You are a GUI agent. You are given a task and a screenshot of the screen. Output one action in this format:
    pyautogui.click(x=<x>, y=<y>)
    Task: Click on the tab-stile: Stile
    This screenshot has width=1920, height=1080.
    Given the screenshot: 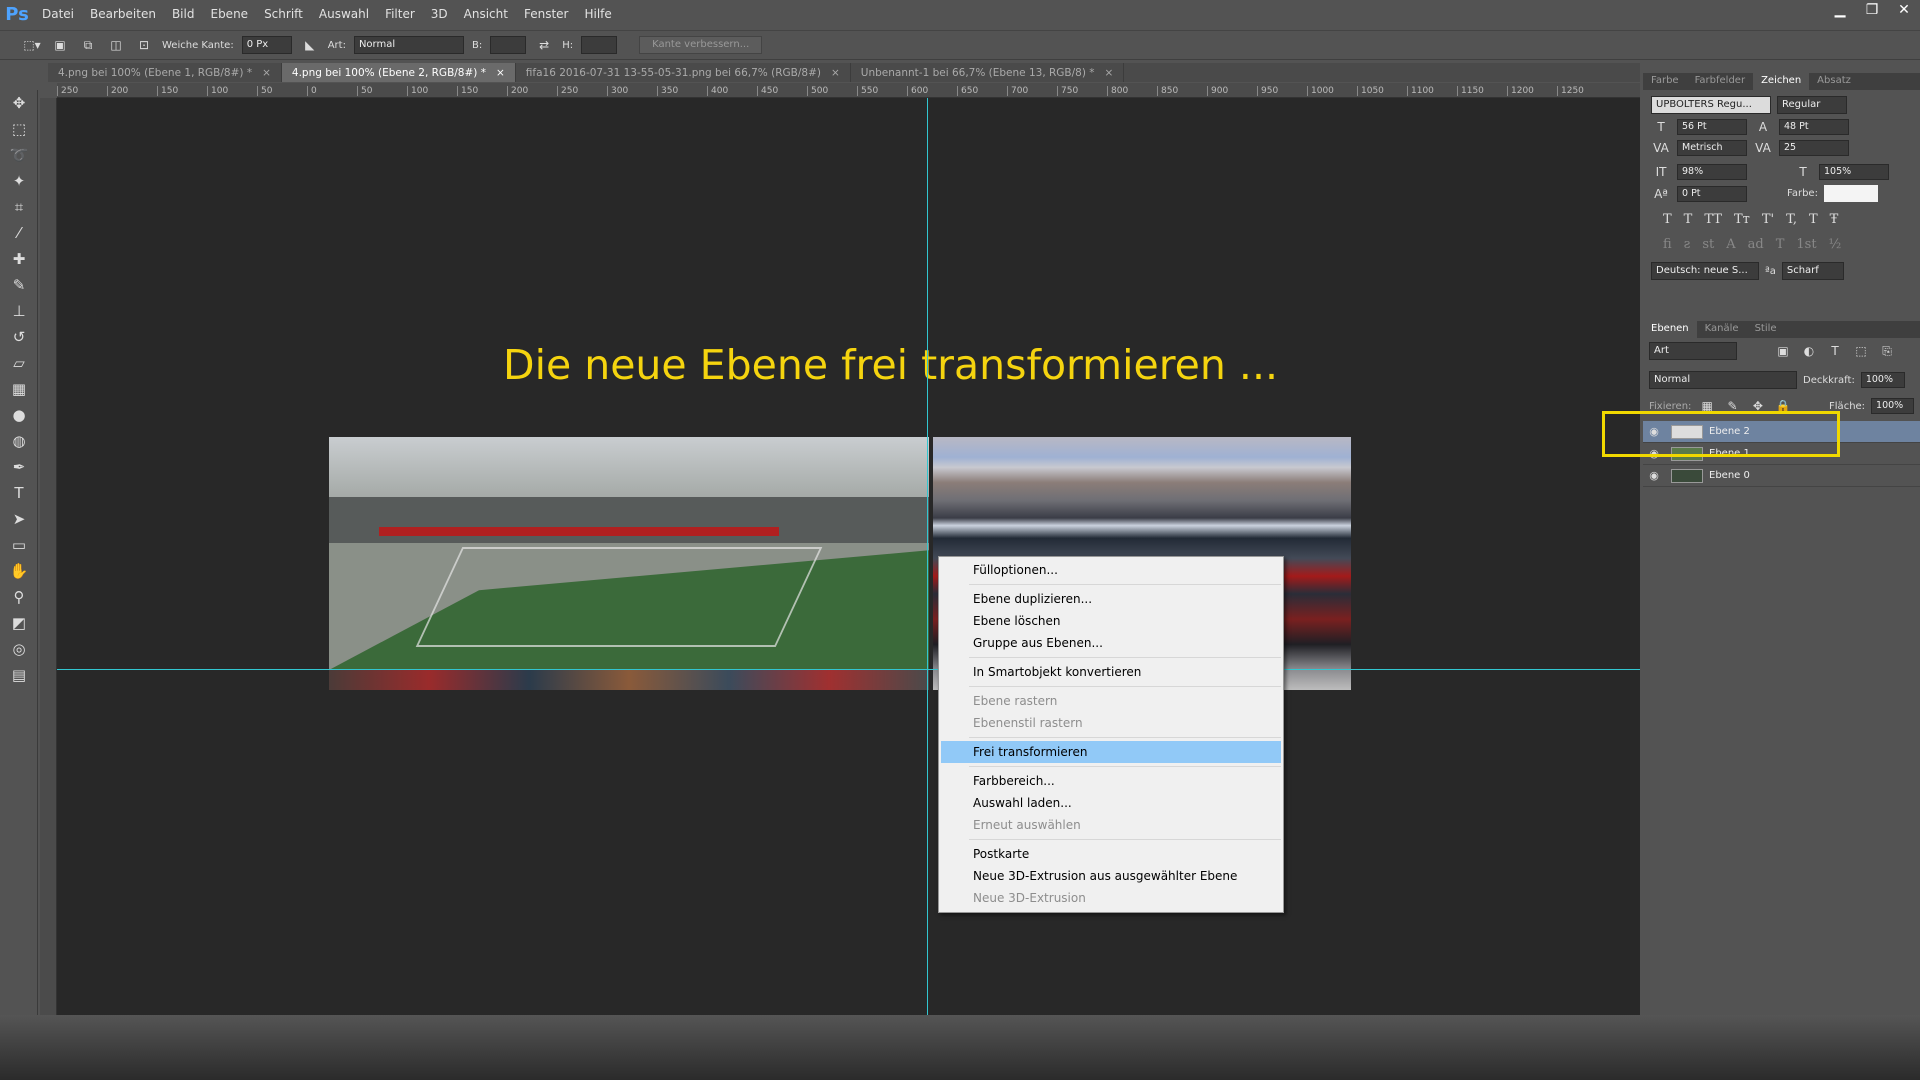 What is the action you would take?
    pyautogui.click(x=1766, y=329)
    